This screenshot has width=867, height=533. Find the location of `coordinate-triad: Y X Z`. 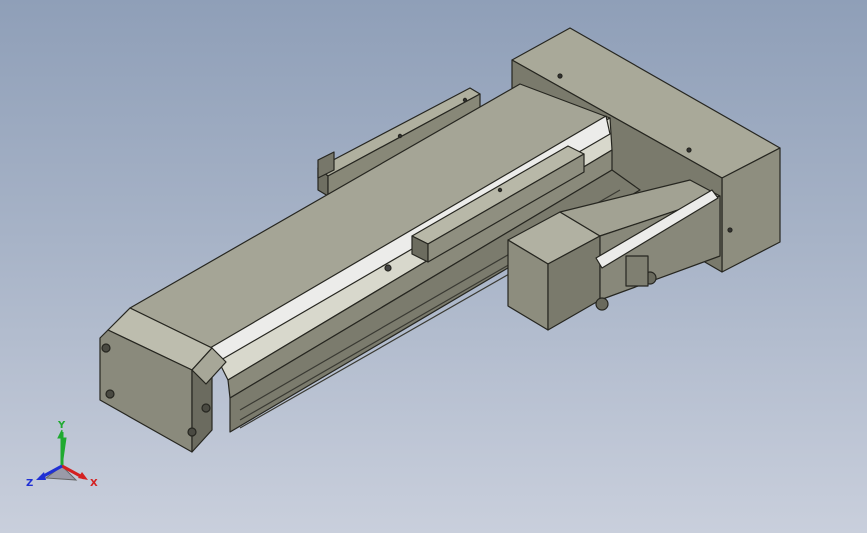

coordinate-triad: Y X Z is located at coordinates (62, 454).